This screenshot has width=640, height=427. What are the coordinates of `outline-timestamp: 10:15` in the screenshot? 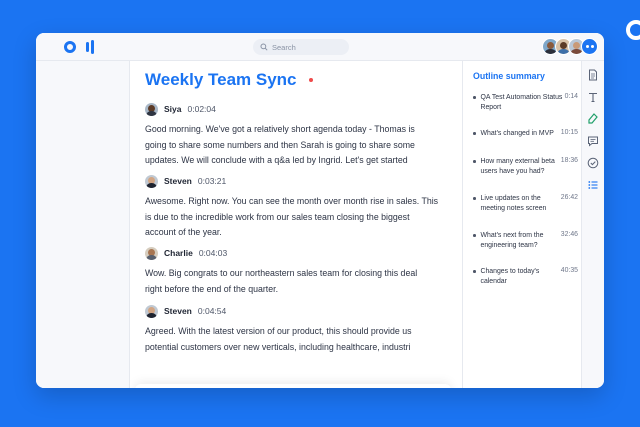 It's located at (569, 132).